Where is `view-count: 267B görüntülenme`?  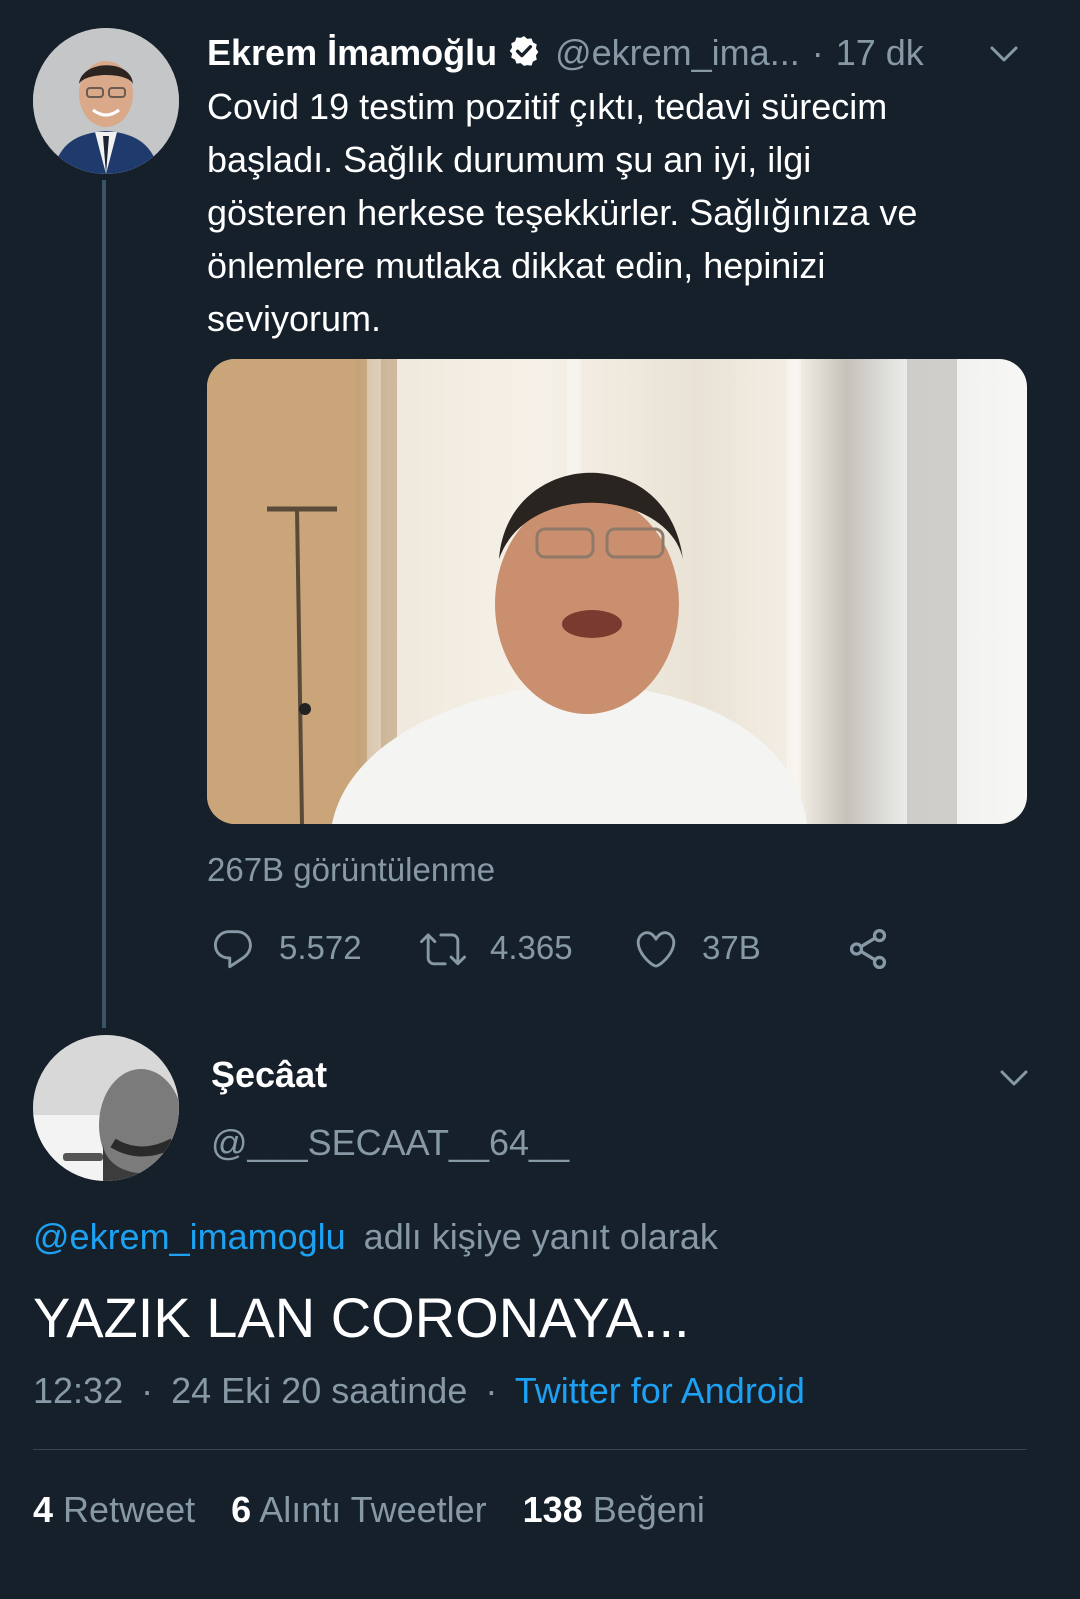 view-count: 267B görüntülenme is located at coordinates (351, 869).